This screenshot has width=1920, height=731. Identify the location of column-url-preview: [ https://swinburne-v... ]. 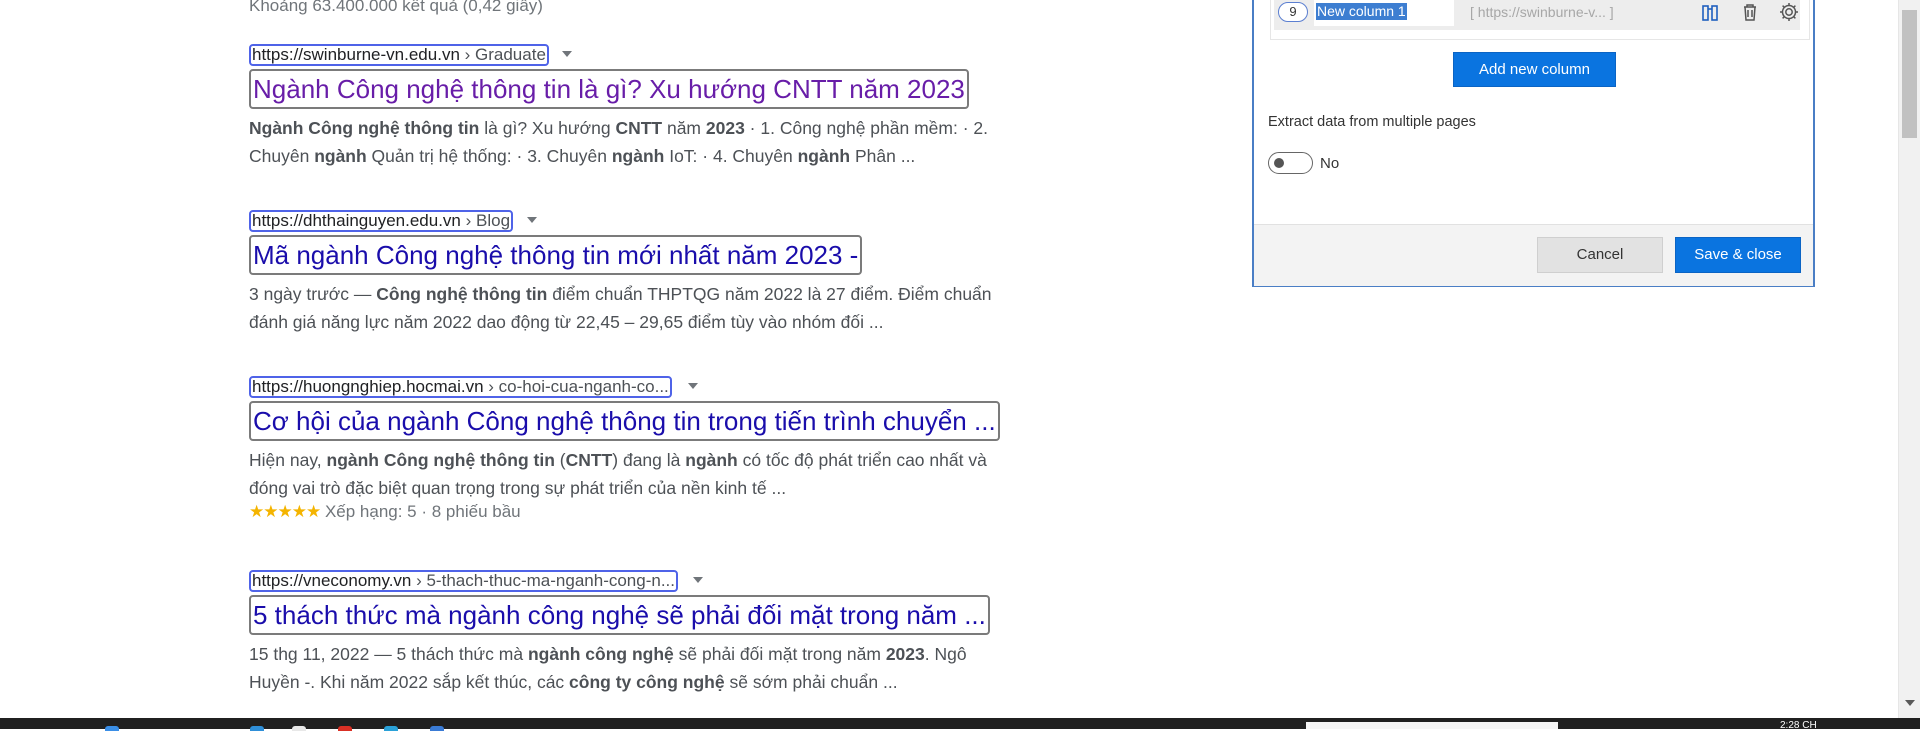
(1542, 12).